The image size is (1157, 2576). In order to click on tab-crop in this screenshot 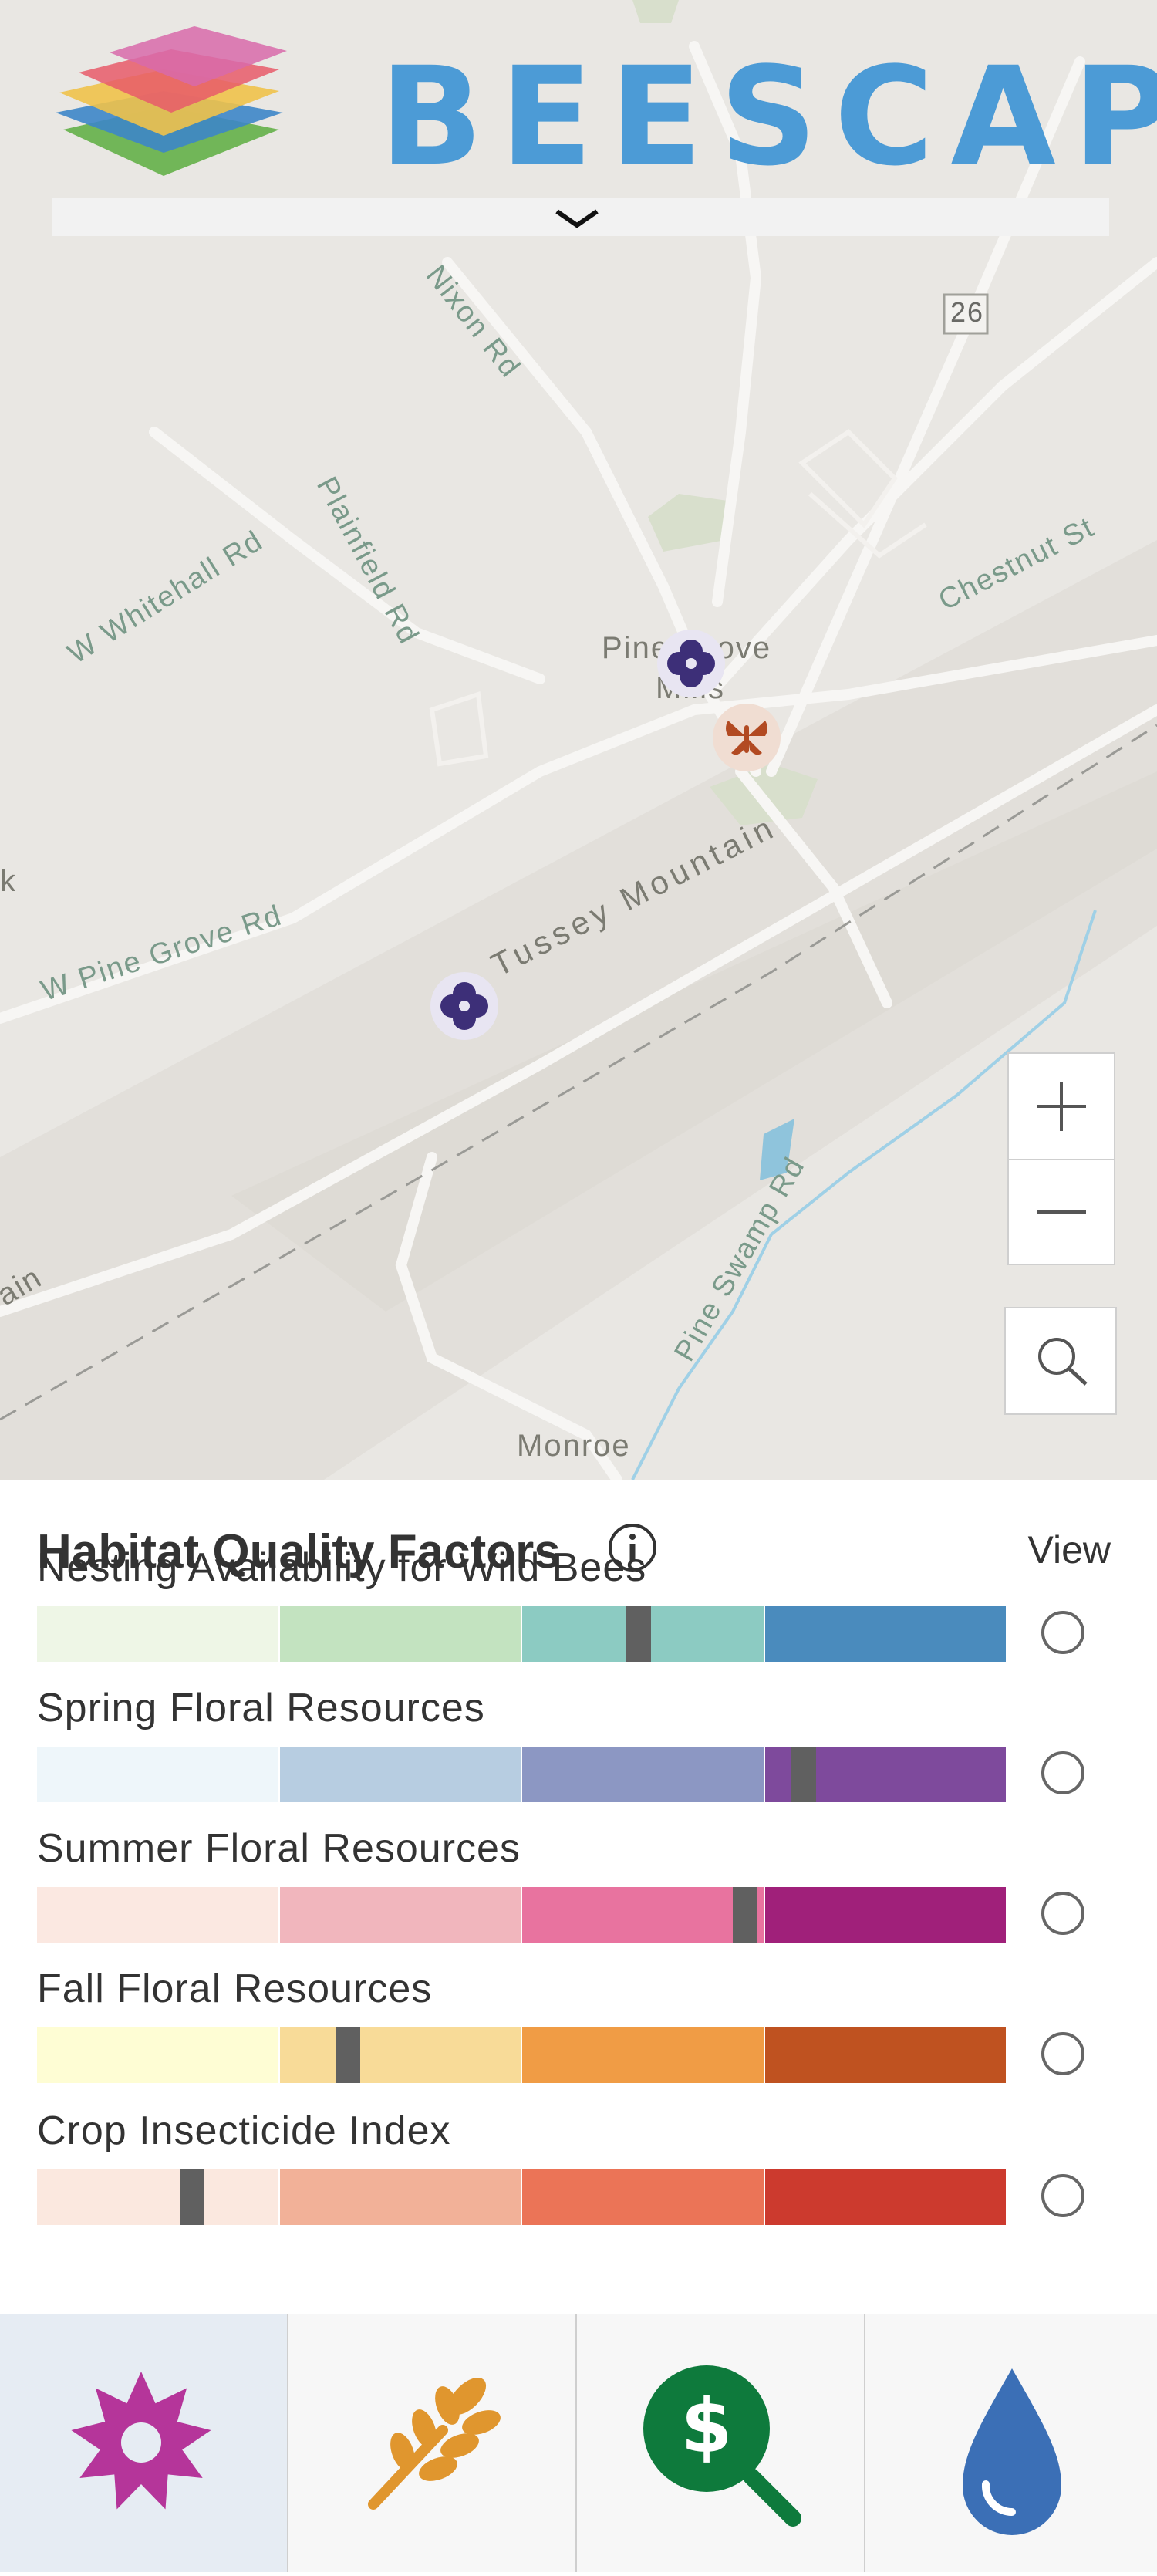, I will do `click(432, 2443)`.